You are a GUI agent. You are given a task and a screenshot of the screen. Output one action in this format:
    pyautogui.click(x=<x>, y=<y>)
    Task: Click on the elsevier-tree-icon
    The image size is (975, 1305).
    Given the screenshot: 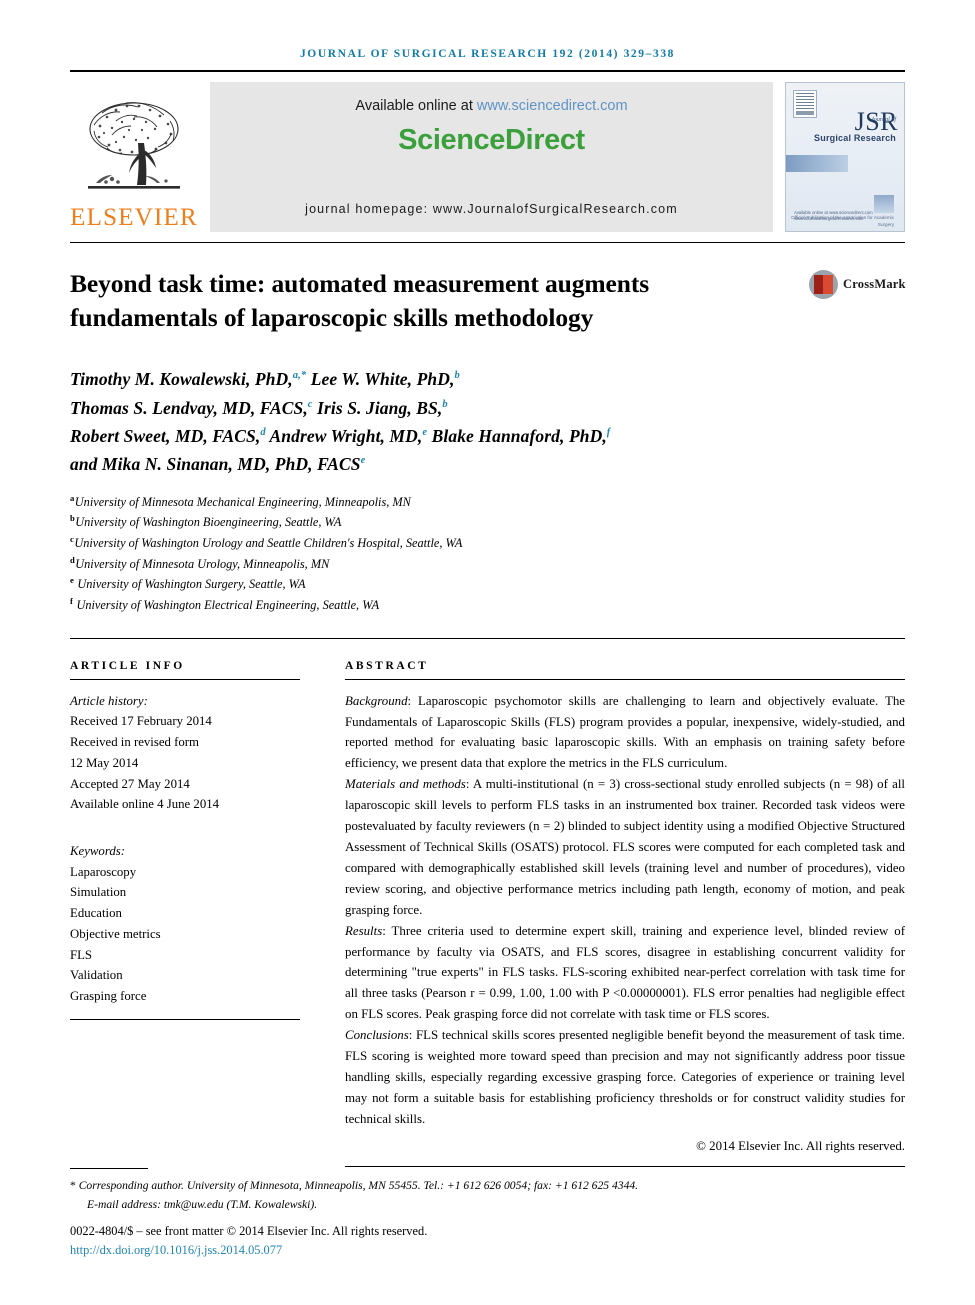 What is the action you would take?
    pyautogui.click(x=134, y=149)
    